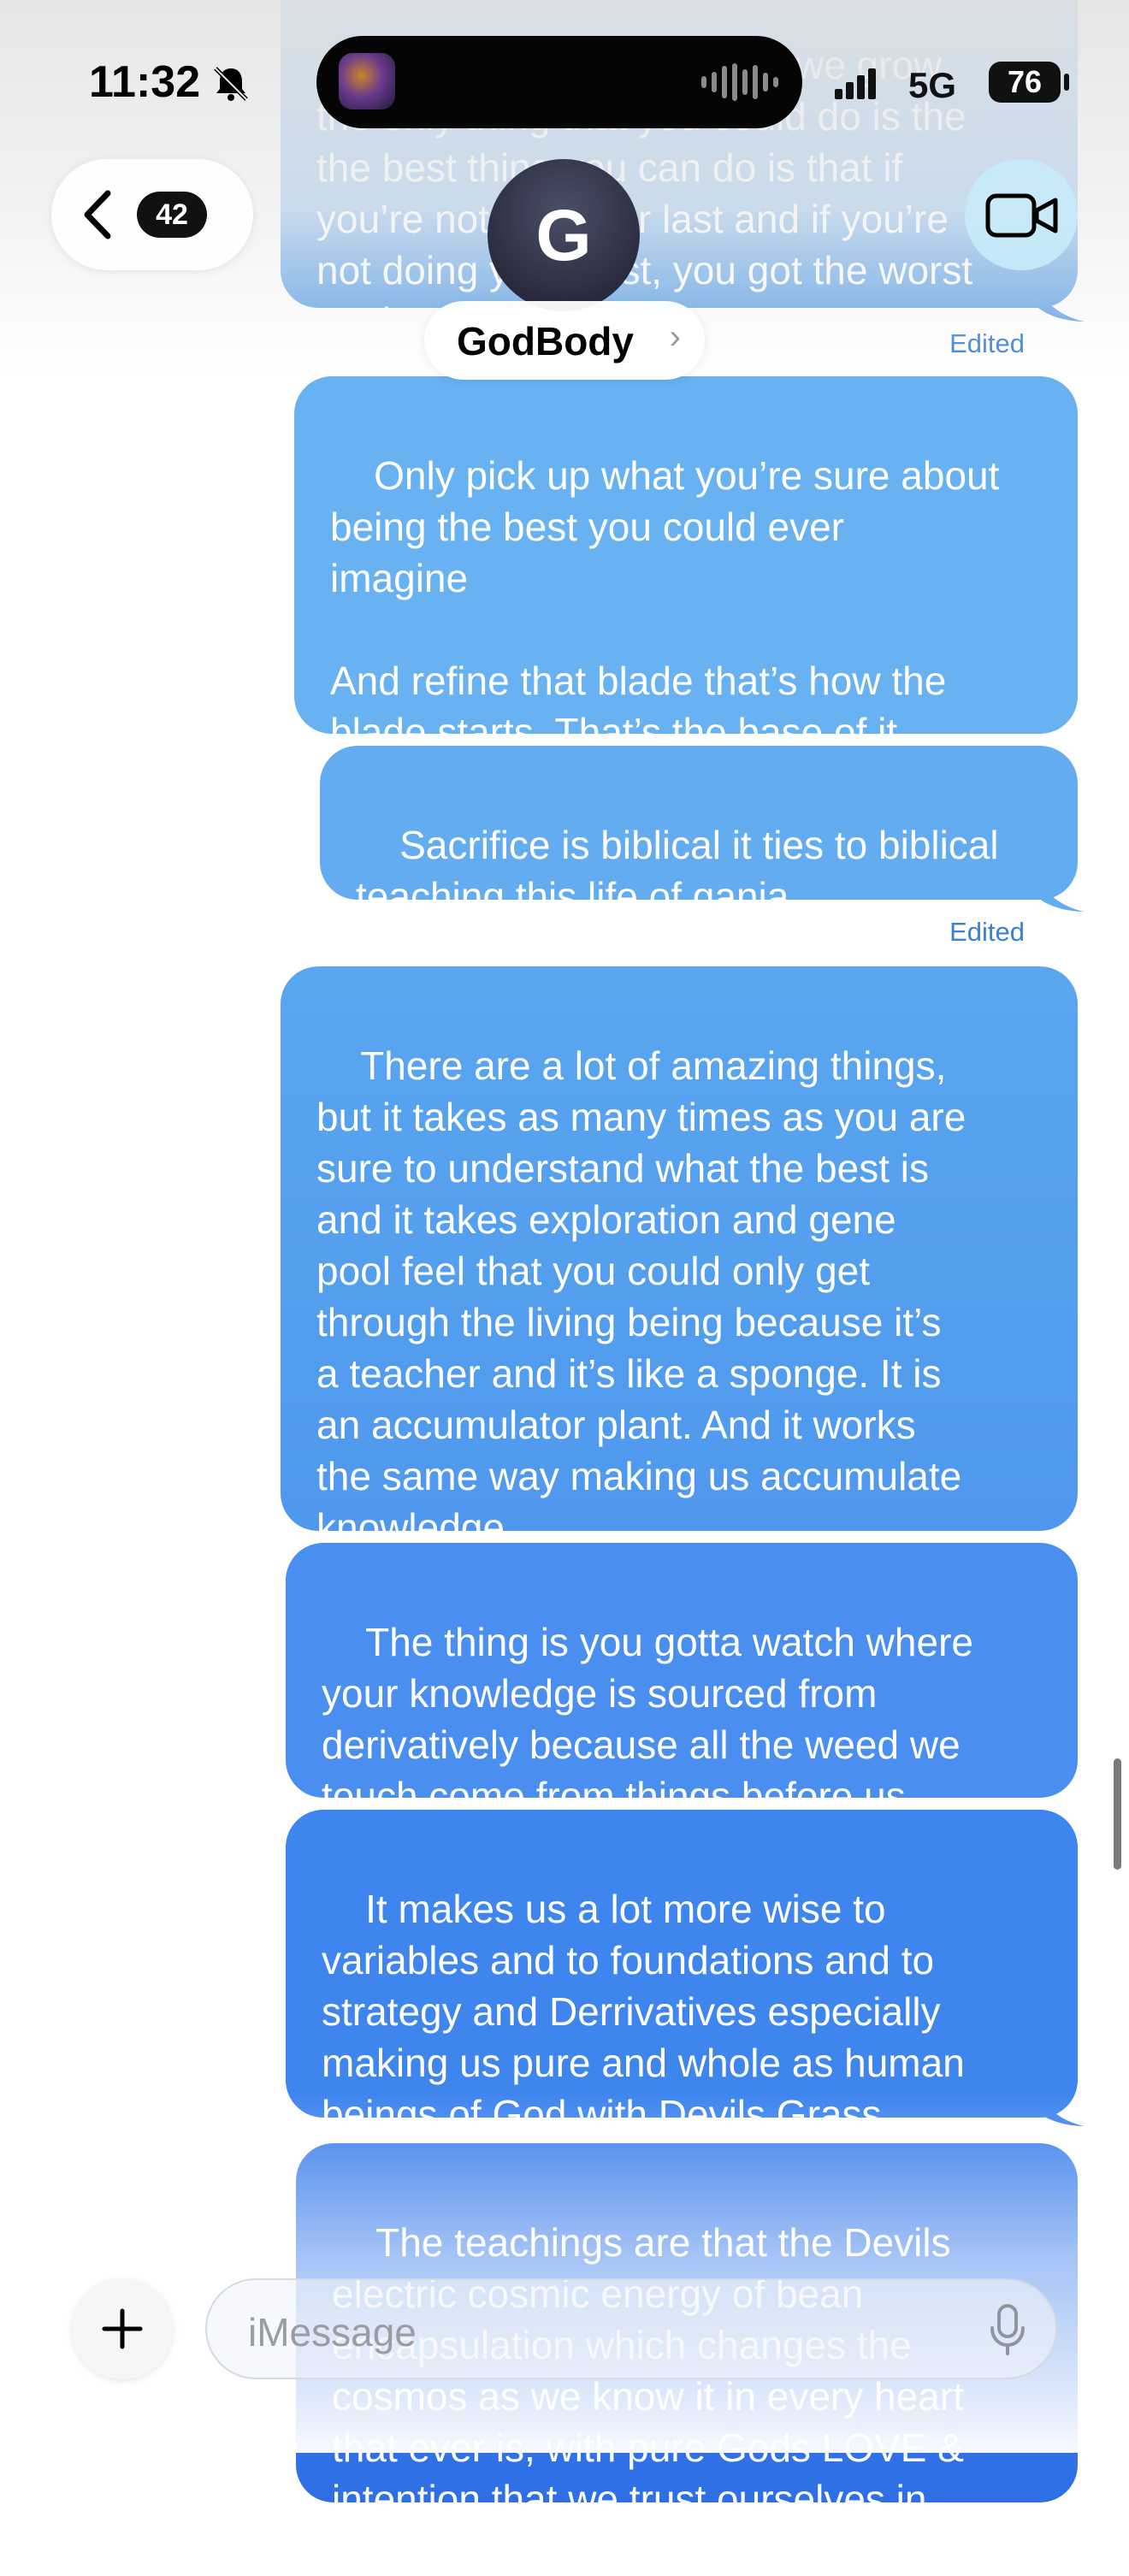  I want to click on plus-icon, so click(123, 2328).